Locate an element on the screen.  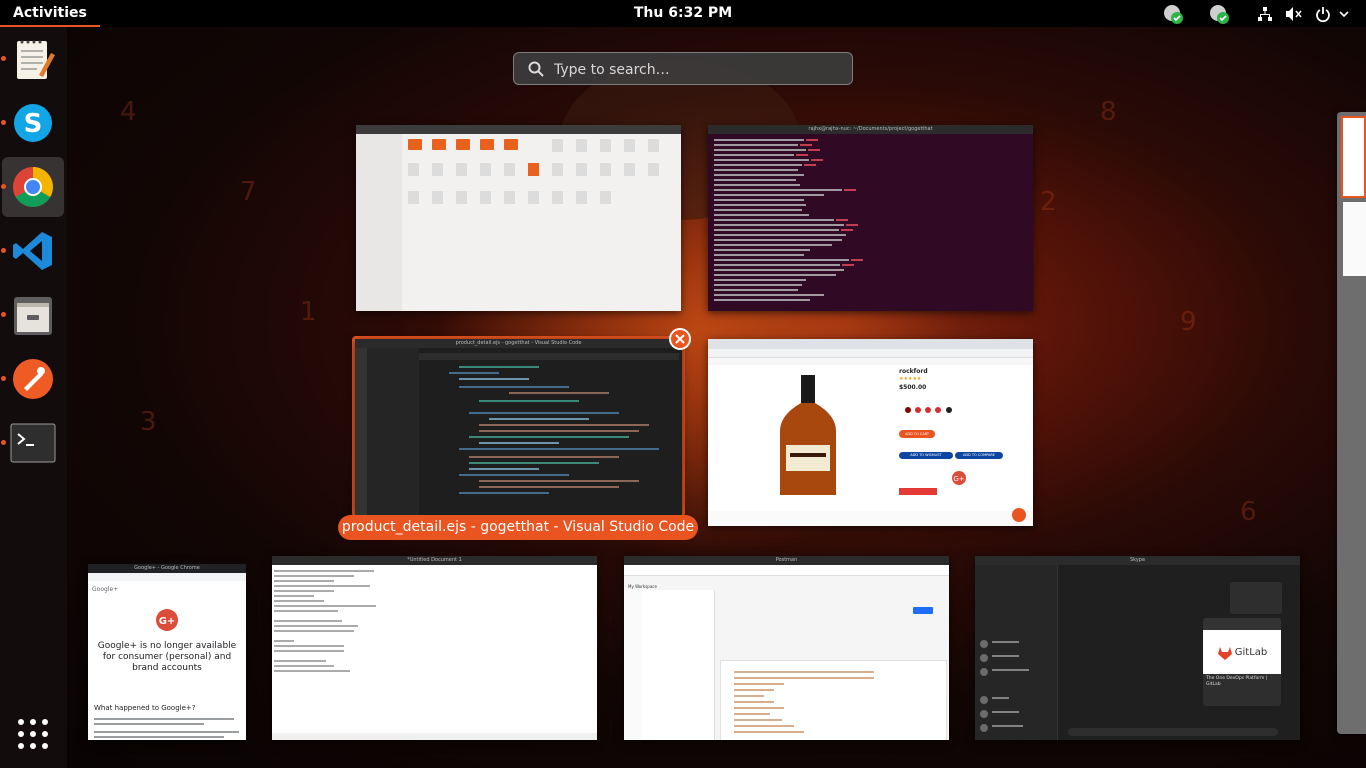
skype-message-bubble is located at coordinates (1256, 598).